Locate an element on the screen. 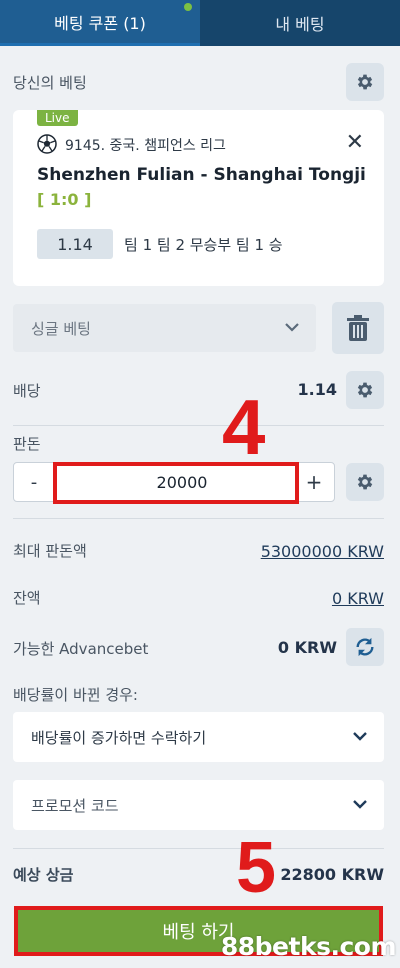  step-4-annotation: 4 is located at coordinates (244, 427).